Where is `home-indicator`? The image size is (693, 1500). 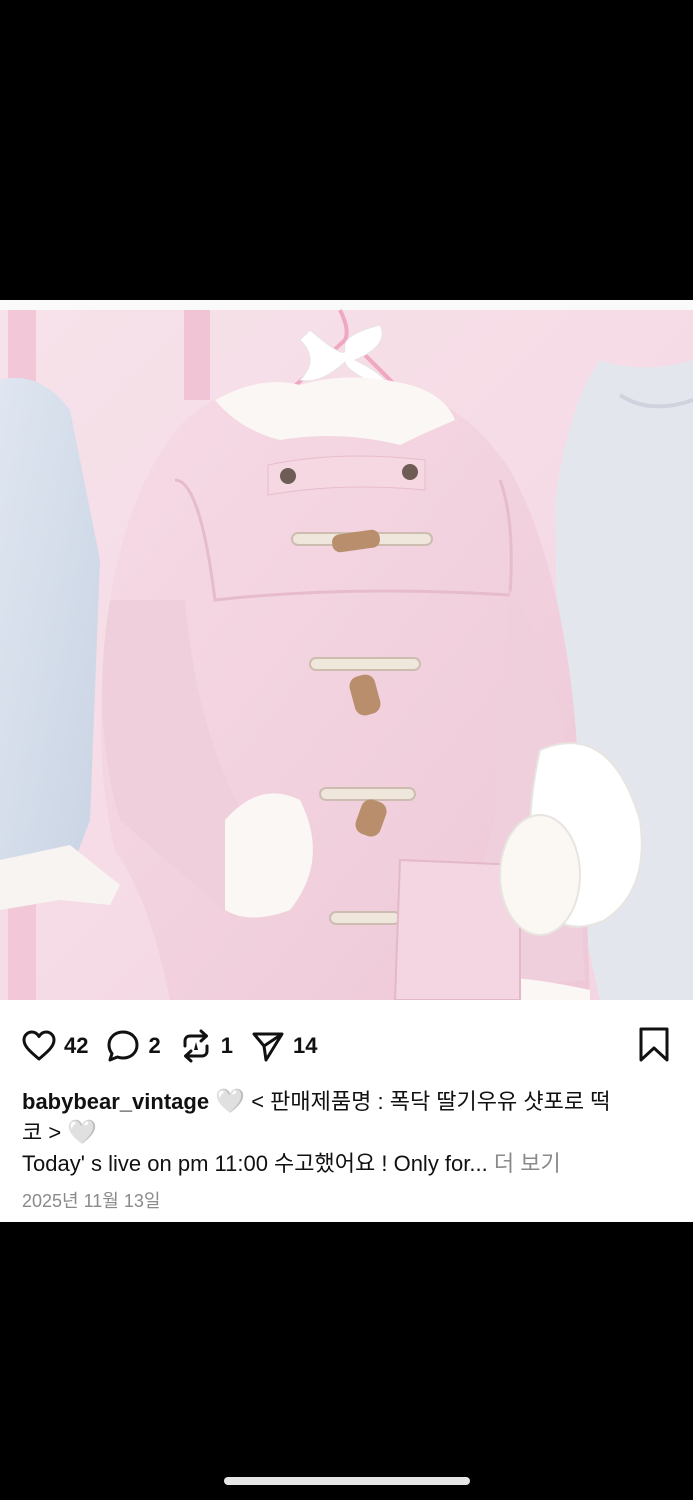
home-indicator is located at coordinates (347, 1481).